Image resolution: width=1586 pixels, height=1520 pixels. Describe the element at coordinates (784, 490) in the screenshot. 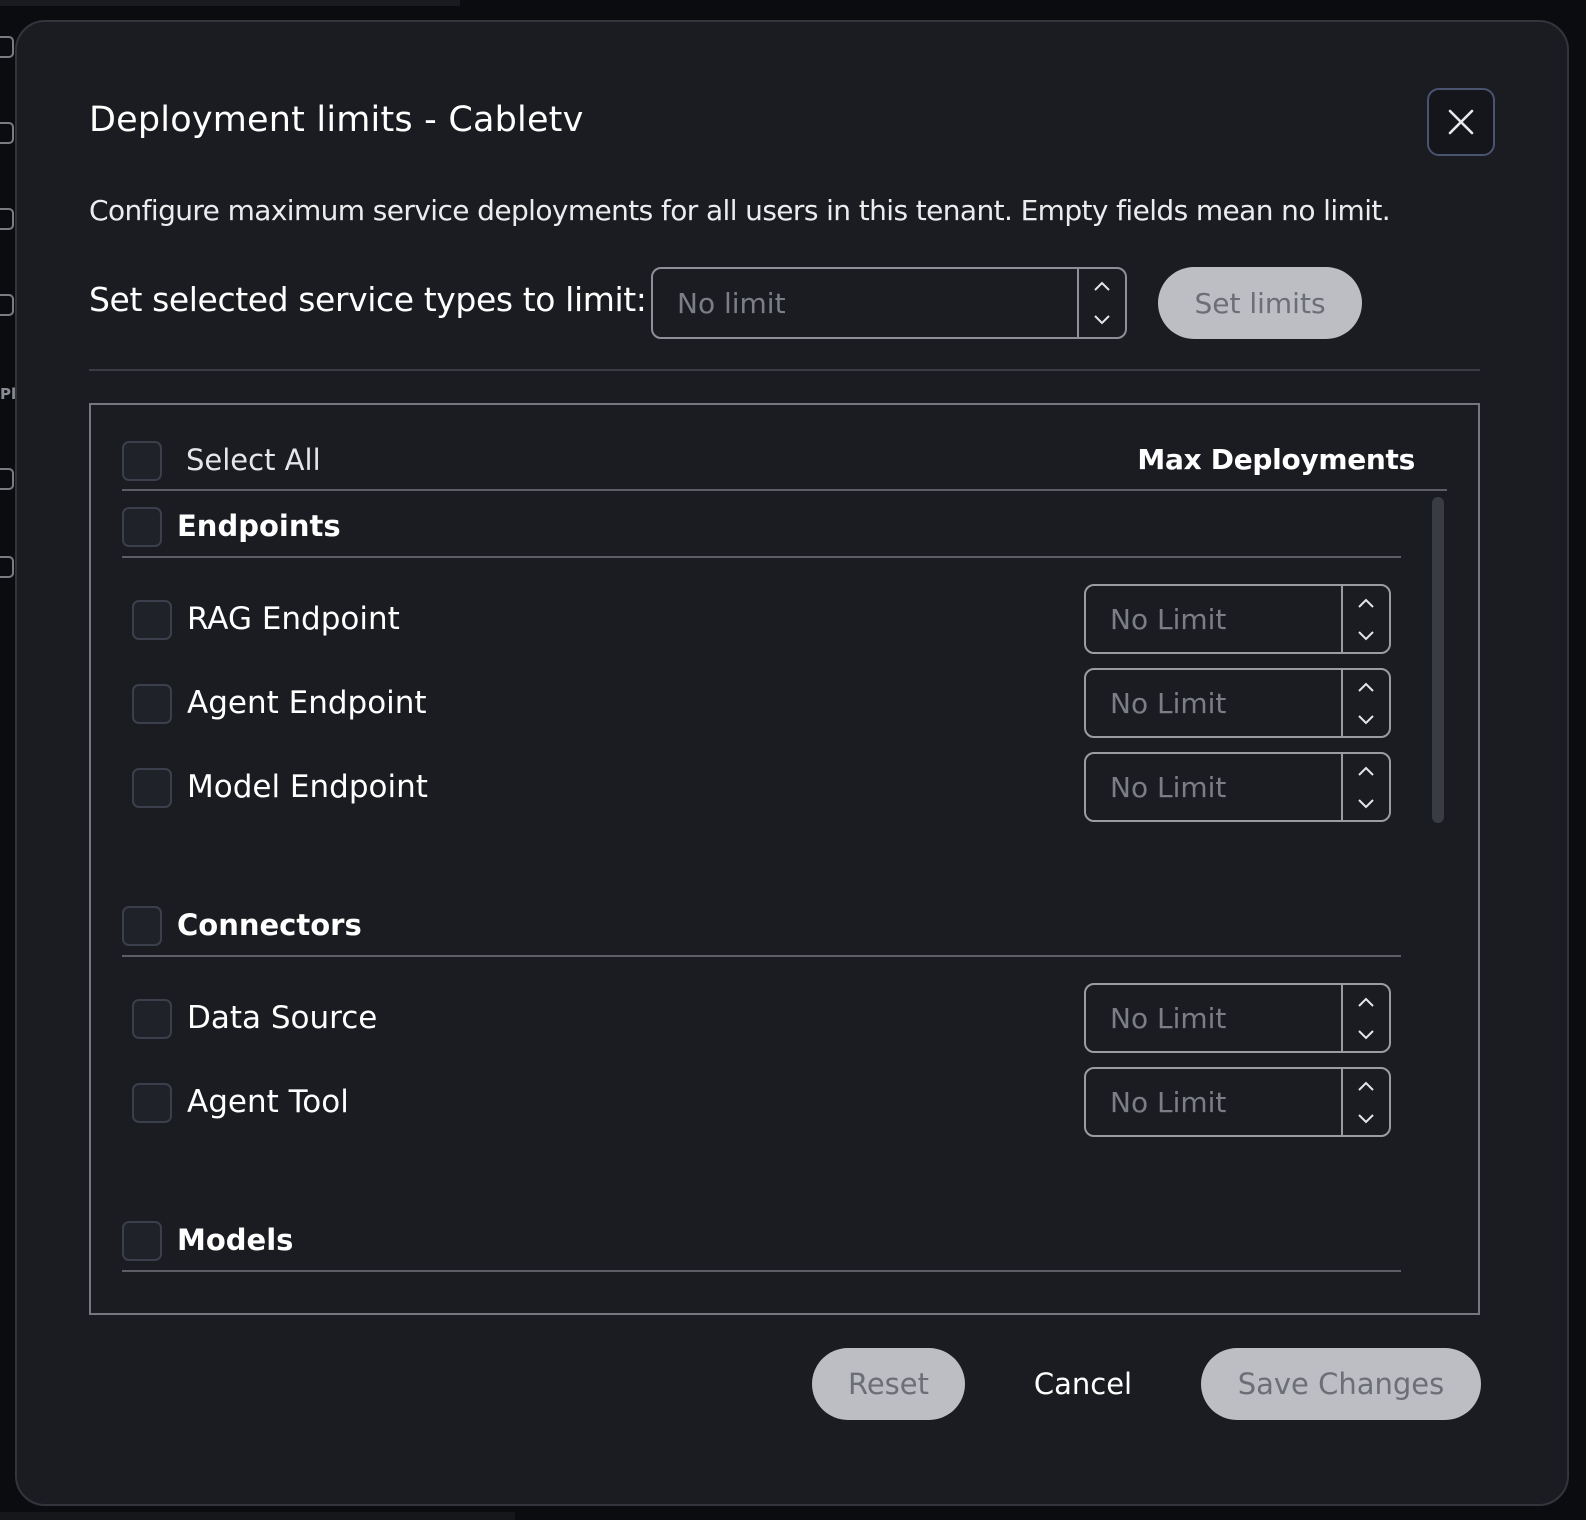

I see `header-divider` at that location.